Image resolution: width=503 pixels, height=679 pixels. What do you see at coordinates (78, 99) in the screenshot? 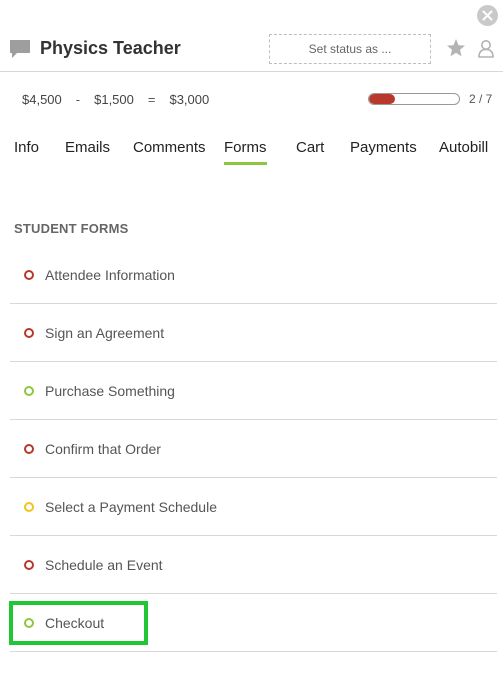
I see `minus-sign: -` at bounding box center [78, 99].